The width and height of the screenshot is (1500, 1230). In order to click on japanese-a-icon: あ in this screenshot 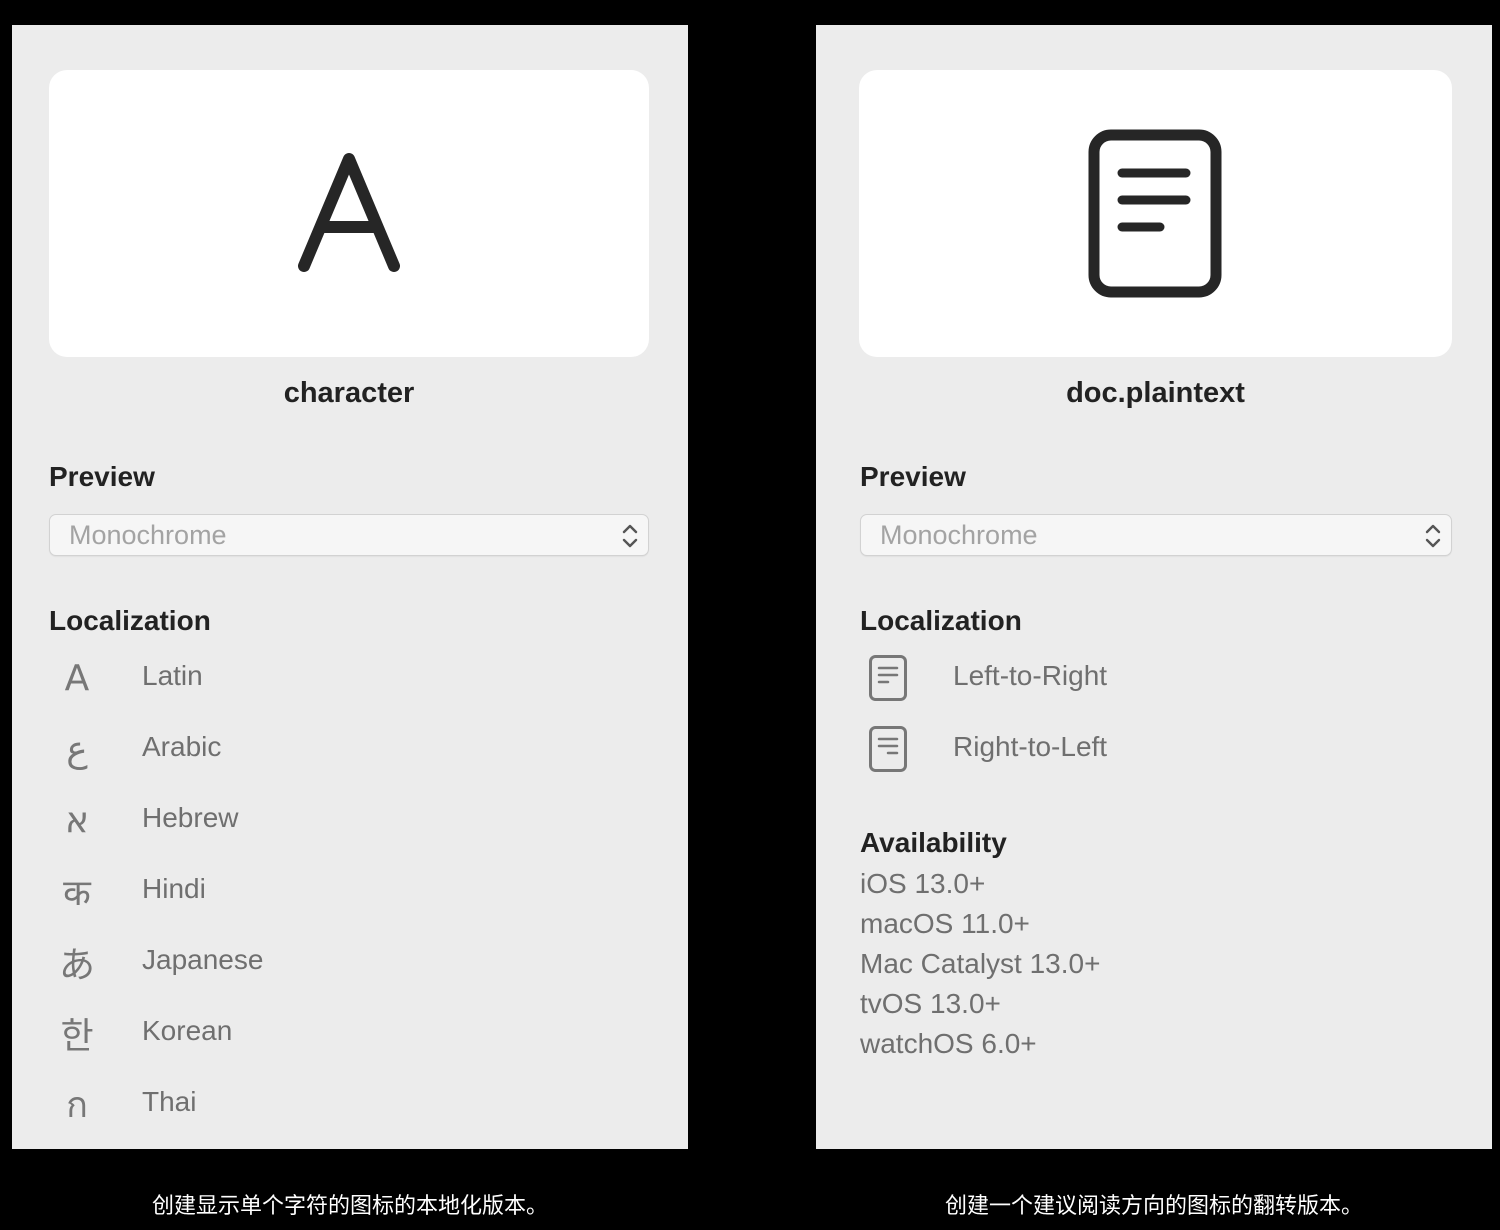, I will do `click(76, 965)`.